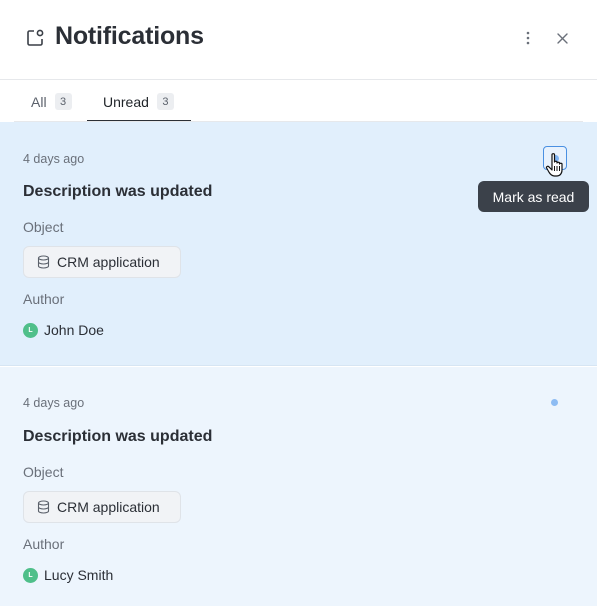 The image size is (597, 606). I want to click on mark-as-read-tooltip: Mark as read, so click(533, 196).